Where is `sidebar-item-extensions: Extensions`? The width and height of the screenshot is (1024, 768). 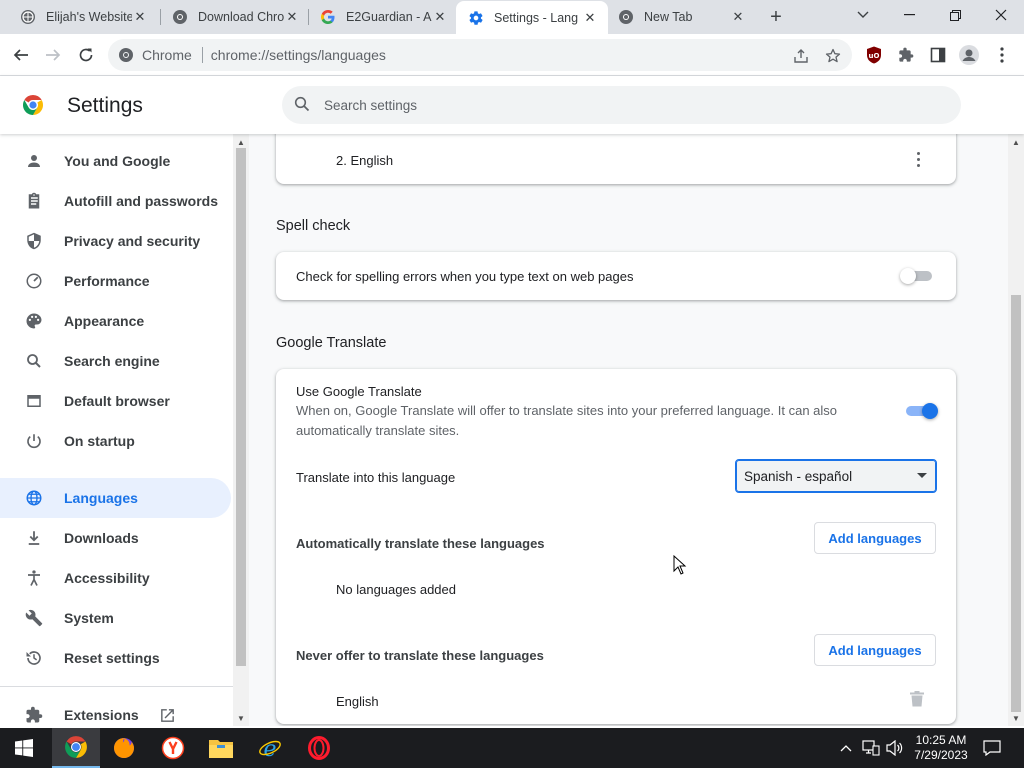 sidebar-item-extensions: Extensions is located at coordinates (115, 710).